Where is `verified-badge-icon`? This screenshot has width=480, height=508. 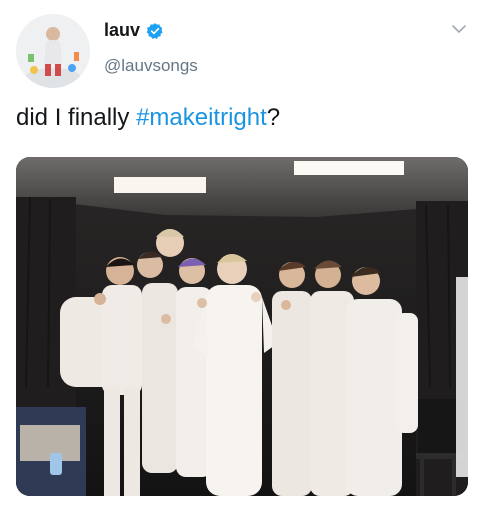
verified-badge-icon is located at coordinates (155, 31).